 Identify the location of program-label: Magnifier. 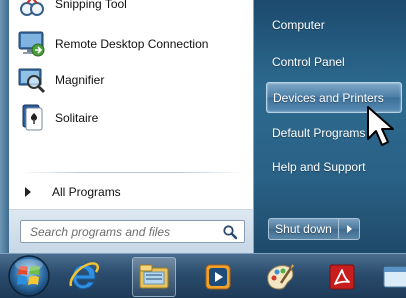
(80, 80).